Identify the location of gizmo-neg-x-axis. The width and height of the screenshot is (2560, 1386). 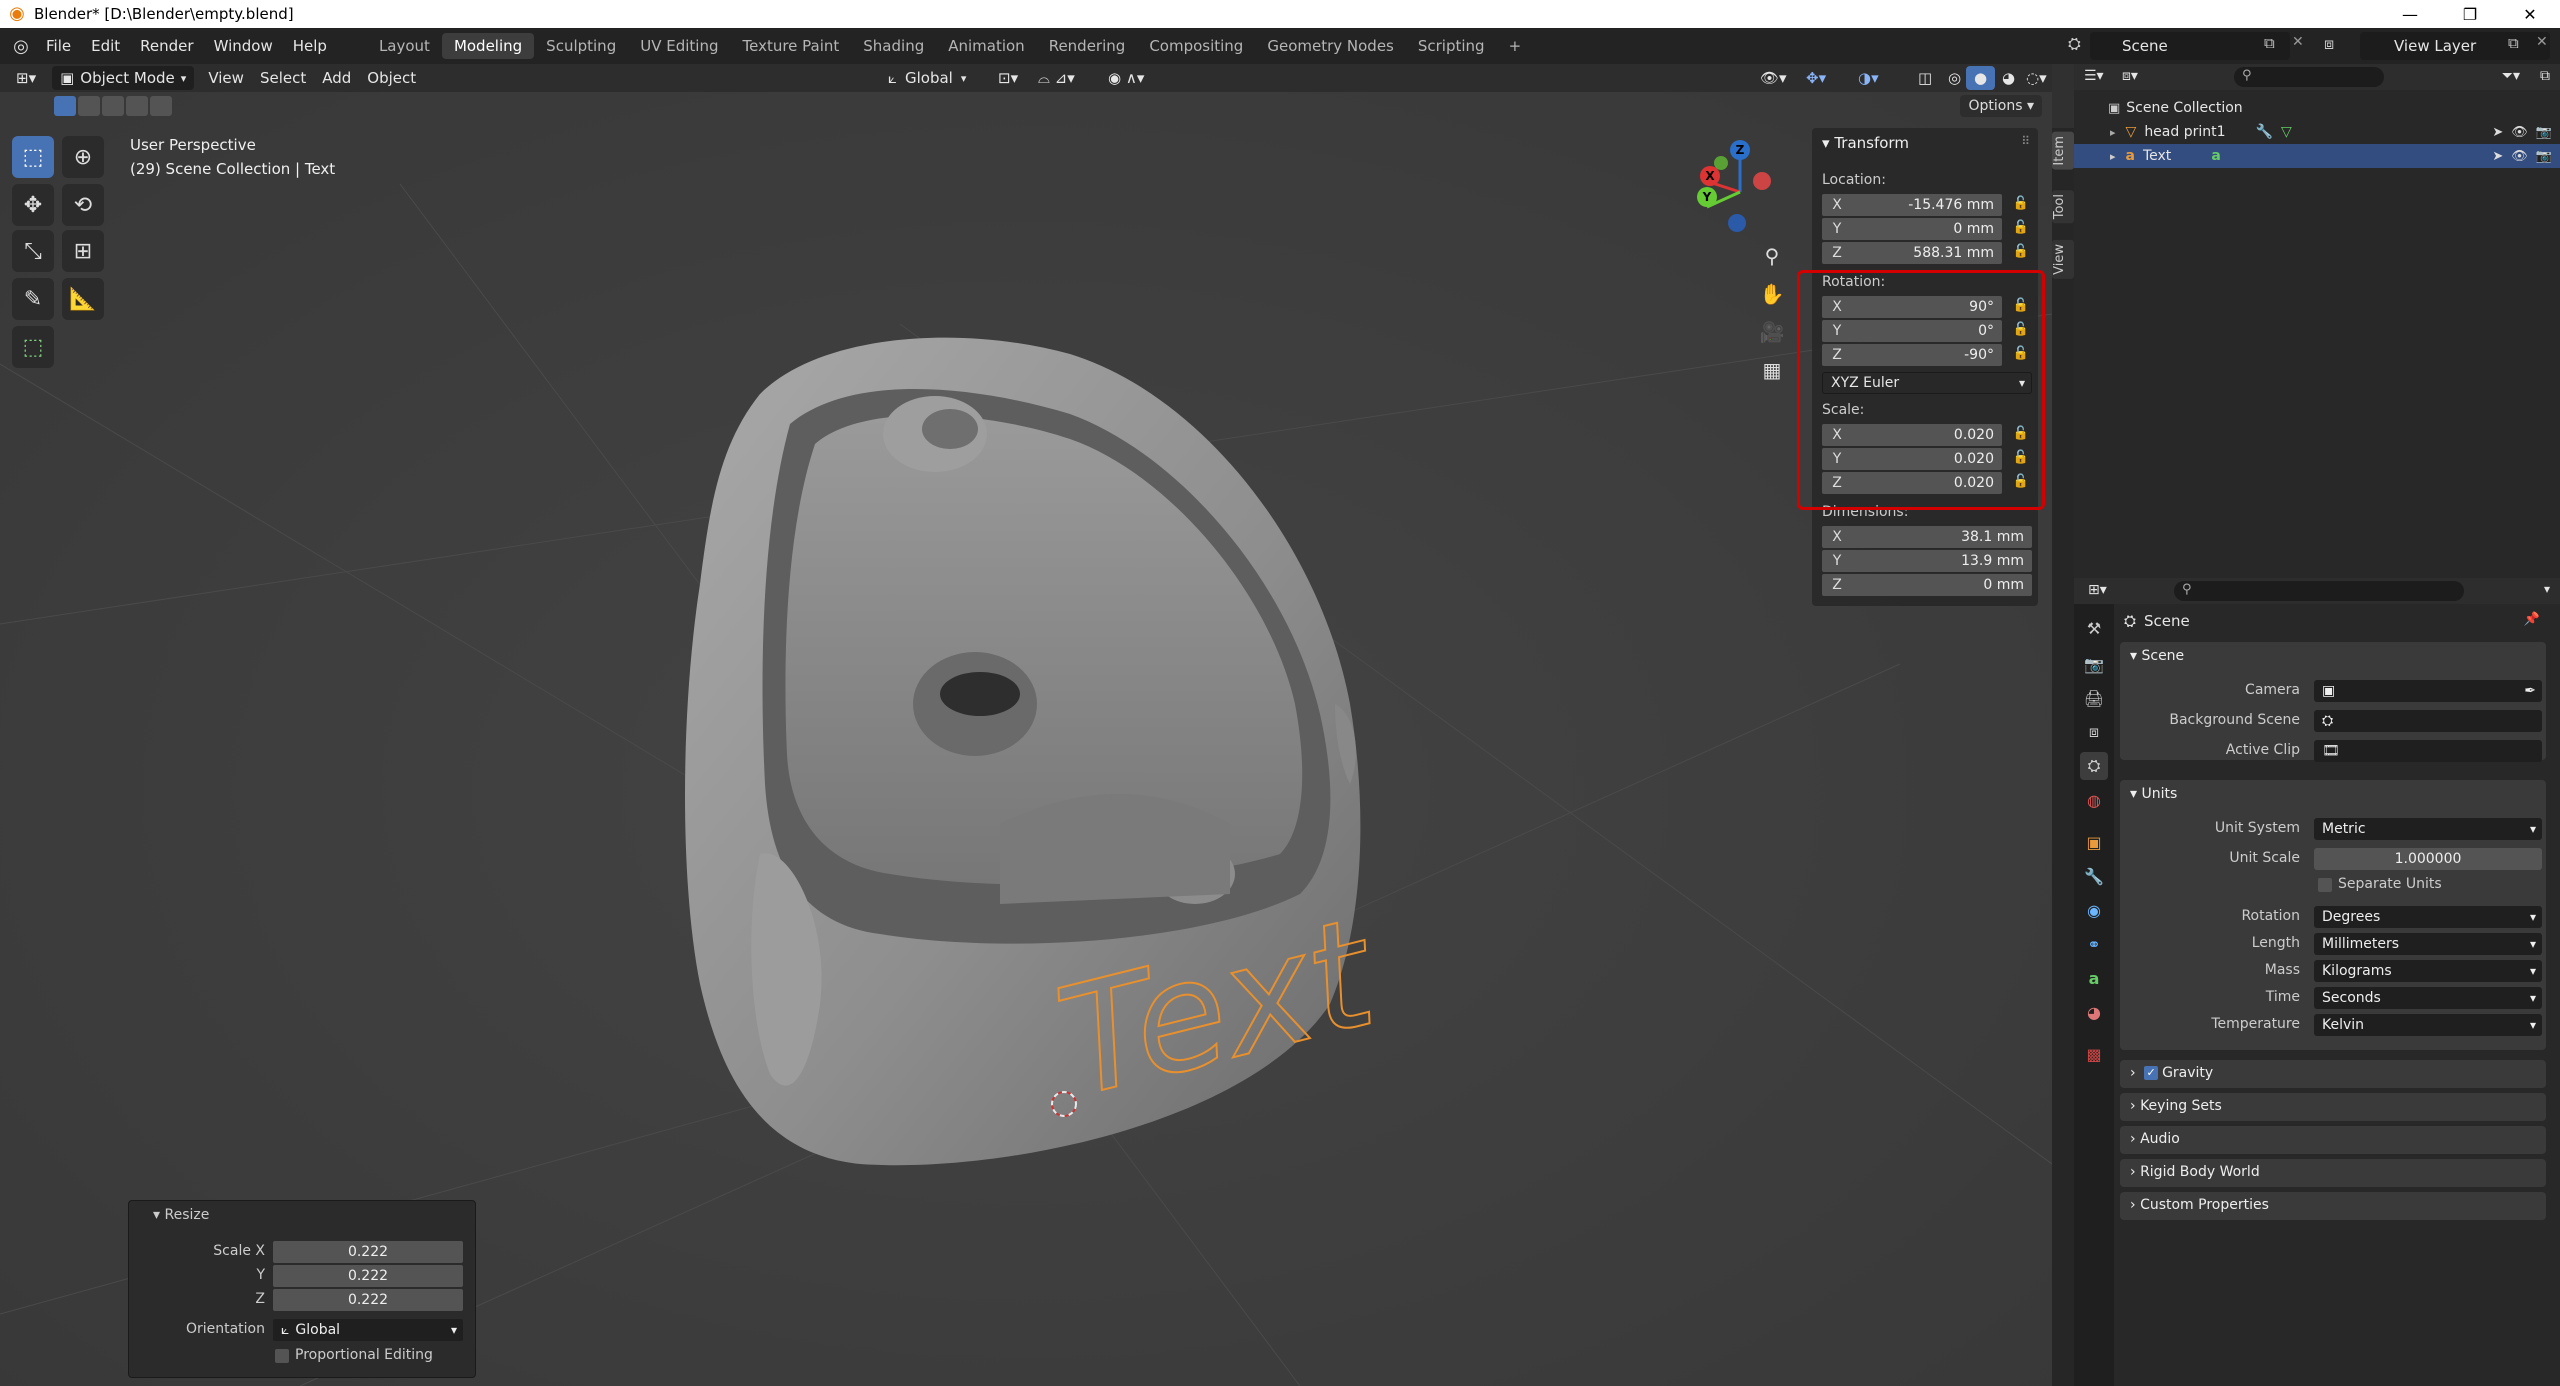
(1762, 181).